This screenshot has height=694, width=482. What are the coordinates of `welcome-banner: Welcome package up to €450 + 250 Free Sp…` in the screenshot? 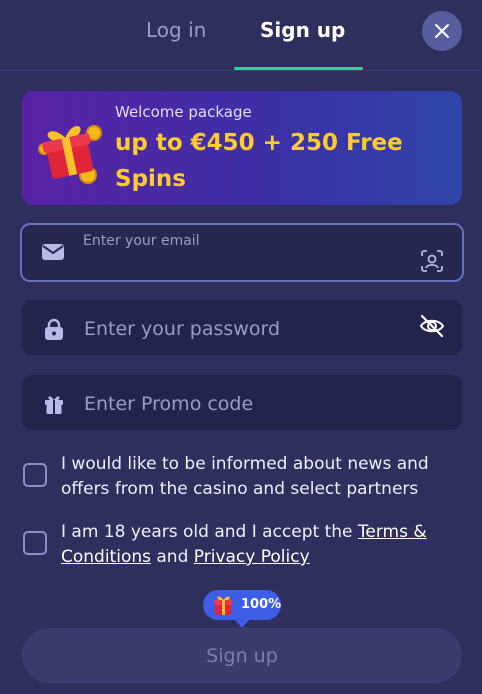 It's located at (242, 148).